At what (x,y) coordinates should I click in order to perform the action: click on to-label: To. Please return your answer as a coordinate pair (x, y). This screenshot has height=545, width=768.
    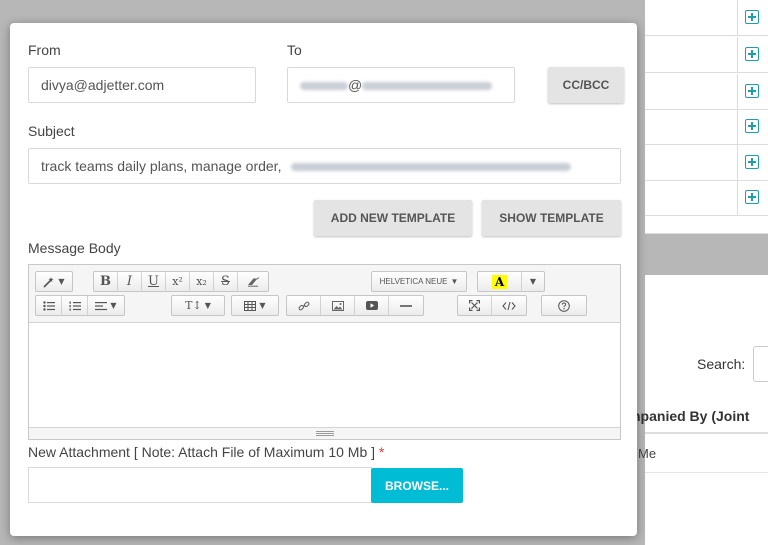
    Looking at the image, I should click on (294, 50).